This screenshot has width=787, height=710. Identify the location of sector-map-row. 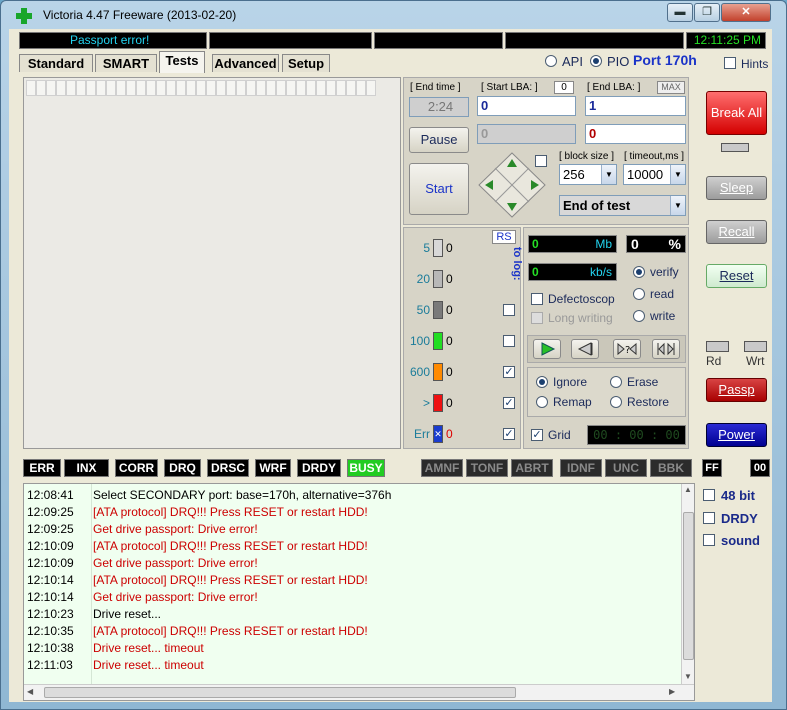
(201, 88).